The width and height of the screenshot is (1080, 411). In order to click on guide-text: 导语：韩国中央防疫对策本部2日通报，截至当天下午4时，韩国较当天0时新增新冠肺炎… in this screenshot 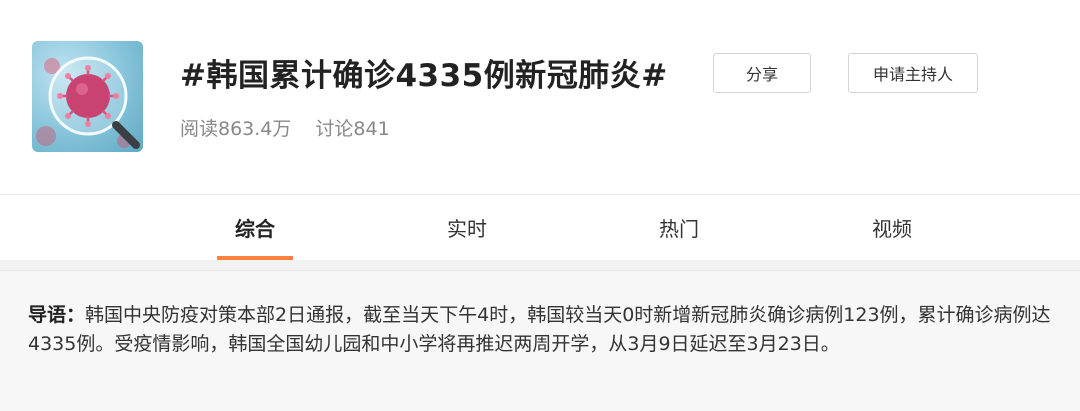, I will do `click(543, 330)`.